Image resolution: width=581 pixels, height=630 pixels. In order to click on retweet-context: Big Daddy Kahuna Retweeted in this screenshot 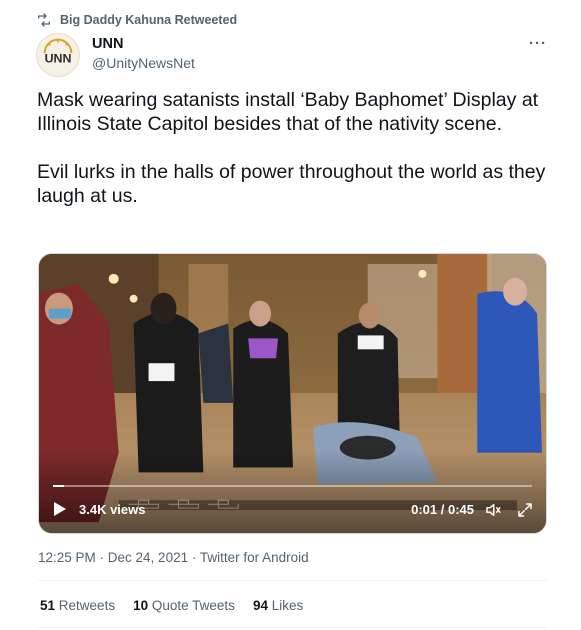, I will do `click(136, 20)`.